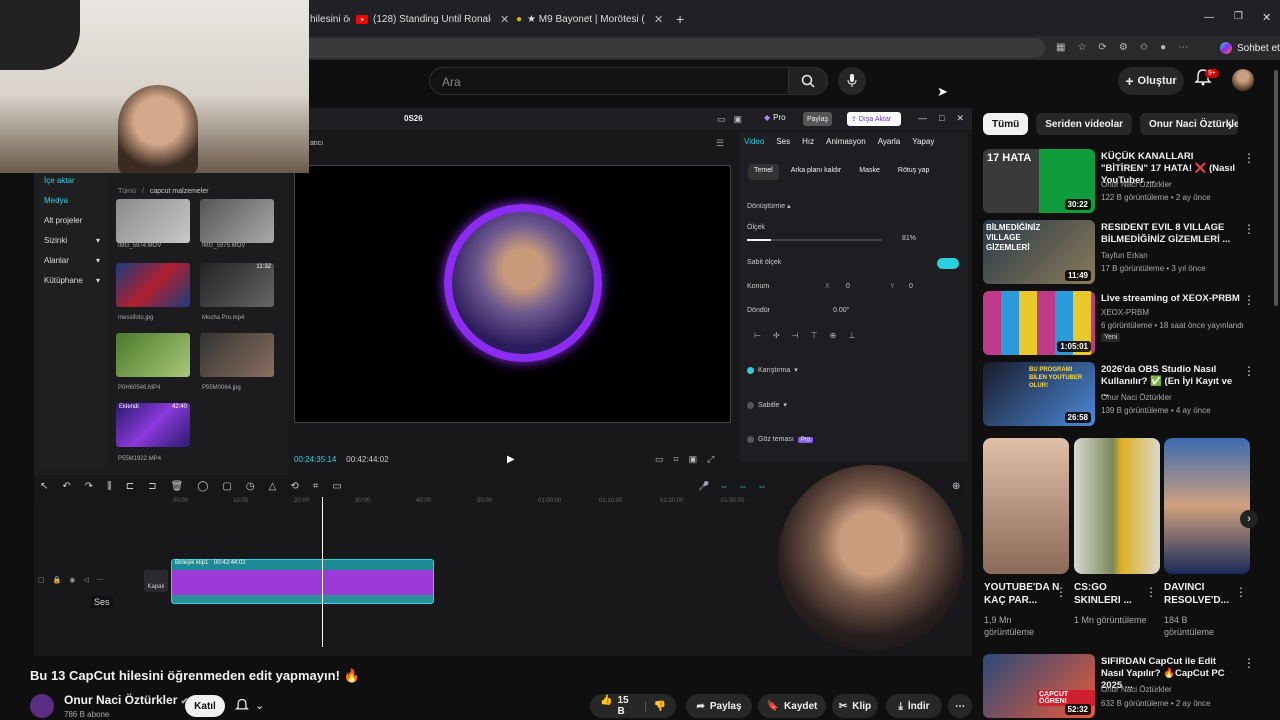  Describe the element at coordinates (792, 706) in the screenshot. I see `save-button: 🔖 Kaydet` at that location.